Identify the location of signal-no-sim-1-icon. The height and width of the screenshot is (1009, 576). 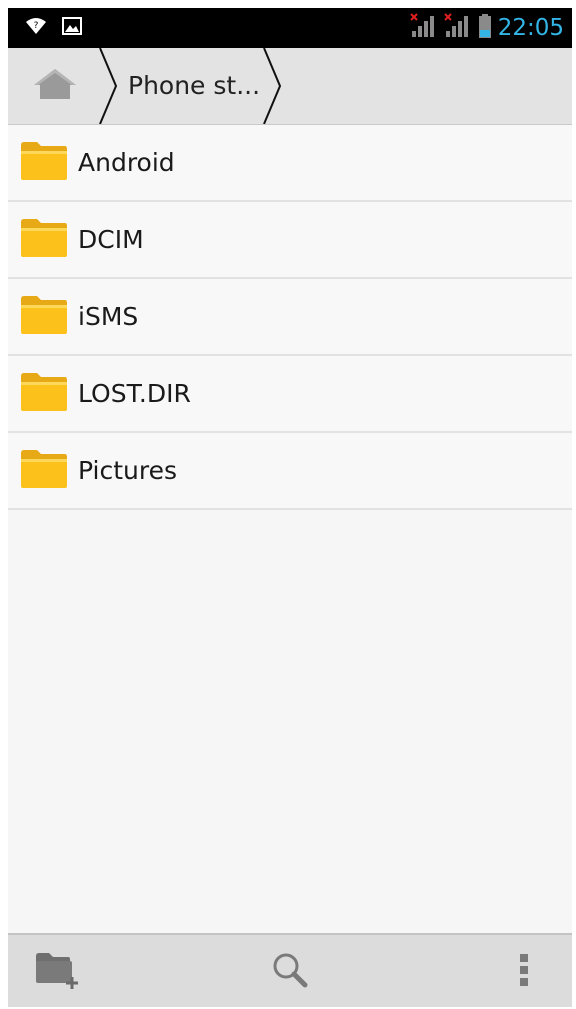
(423, 28).